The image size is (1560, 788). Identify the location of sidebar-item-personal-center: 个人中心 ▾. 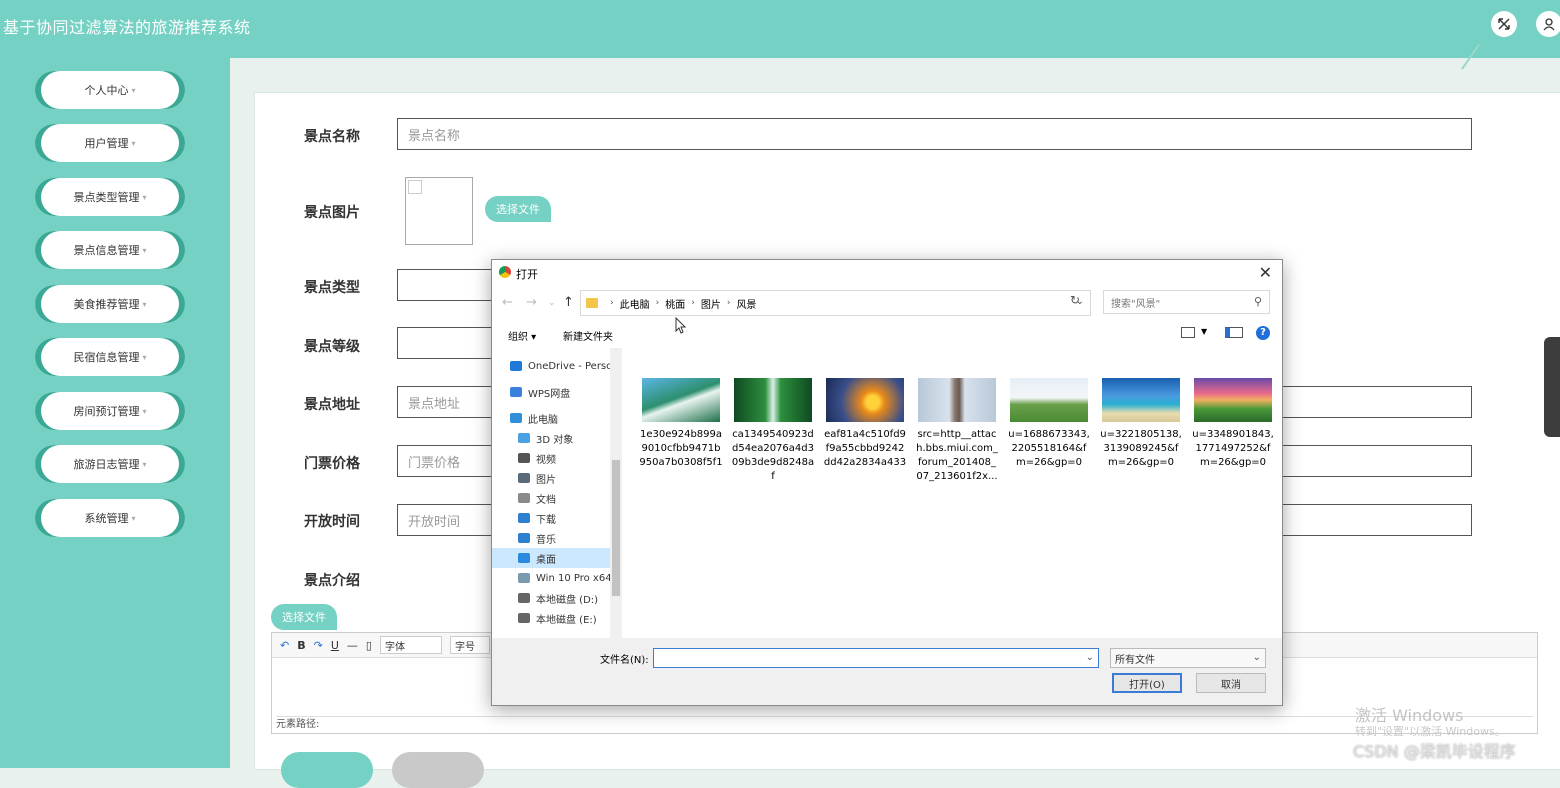
(110, 90).